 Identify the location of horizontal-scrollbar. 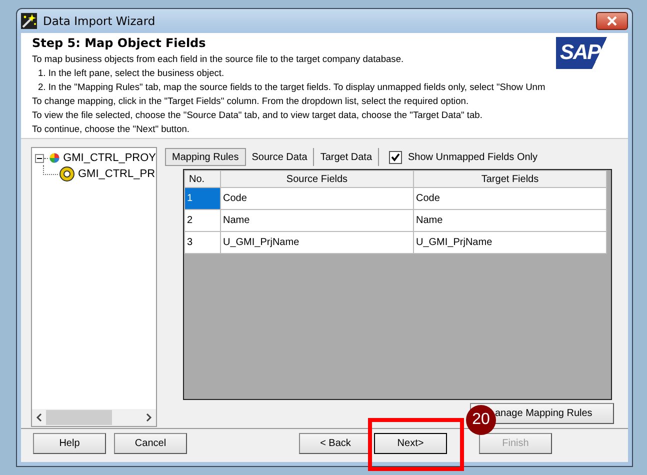
(94, 417).